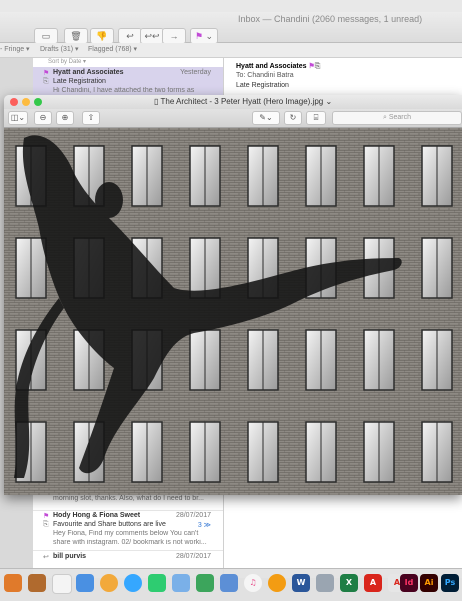 This screenshot has height=601, width=462. Describe the element at coordinates (450, 583) in the screenshot. I see `photoshop-icon: Ps` at that location.